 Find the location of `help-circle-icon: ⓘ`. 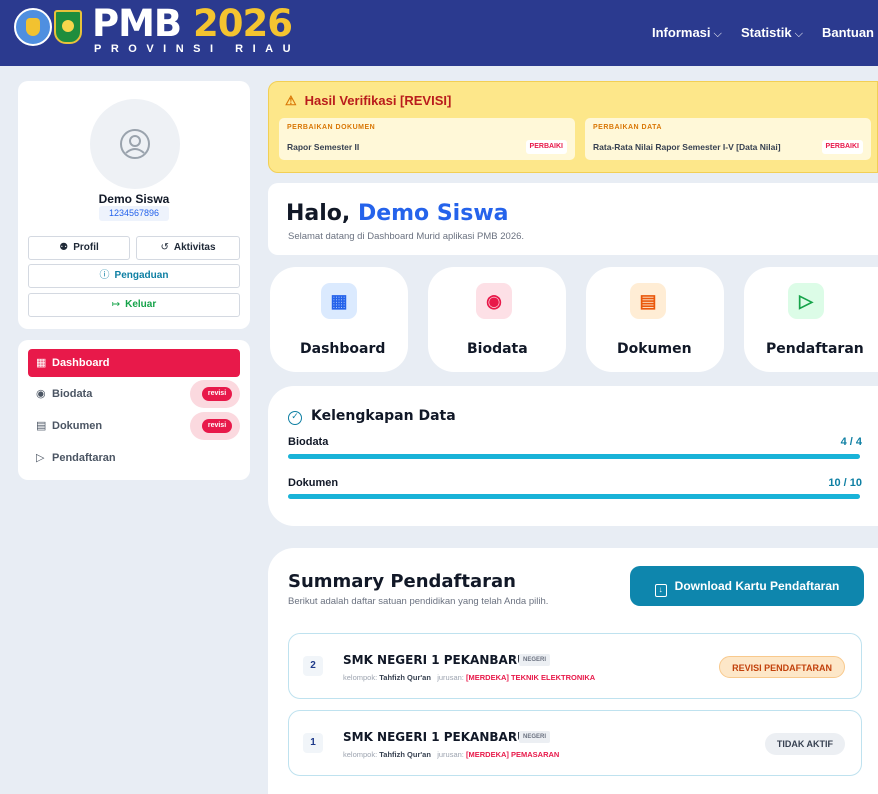

help-circle-icon: ⓘ is located at coordinates (104, 275).